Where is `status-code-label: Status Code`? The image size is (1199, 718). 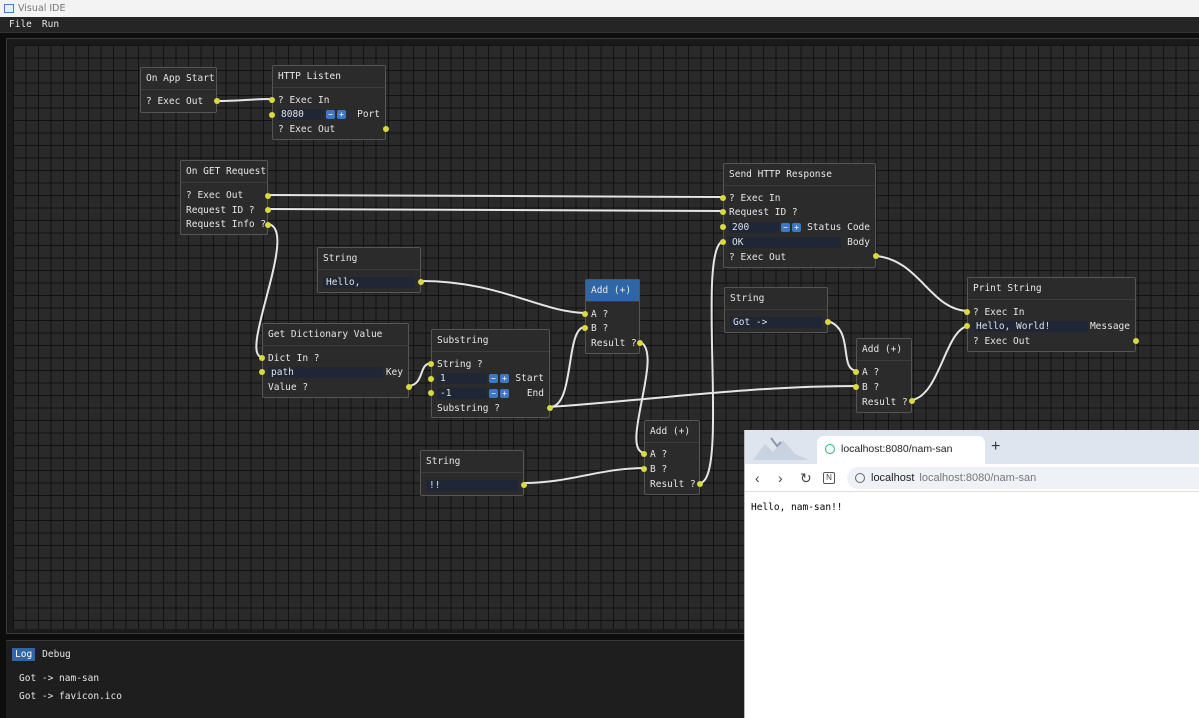 status-code-label: Status Code is located at coordinates (838, 227).